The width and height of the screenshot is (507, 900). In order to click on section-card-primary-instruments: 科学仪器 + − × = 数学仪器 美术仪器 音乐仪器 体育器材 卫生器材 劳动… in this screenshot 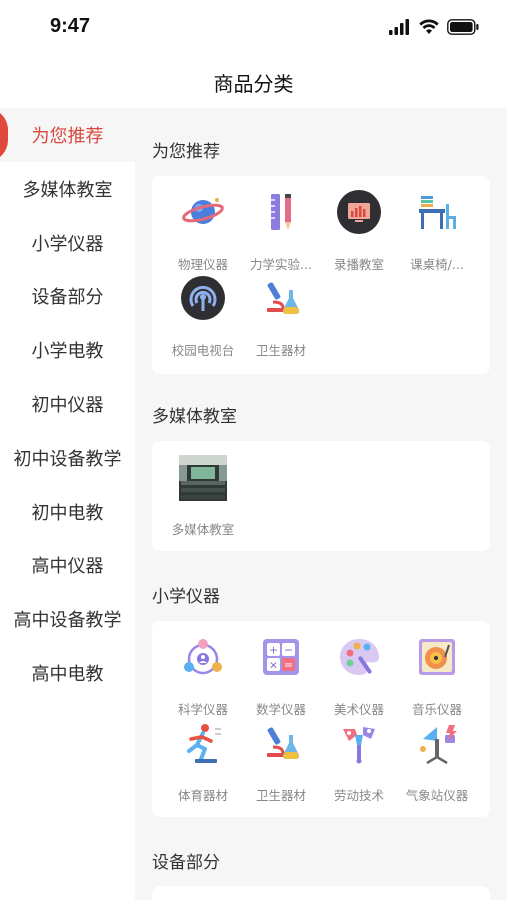, I will do `click(321, 719)`.